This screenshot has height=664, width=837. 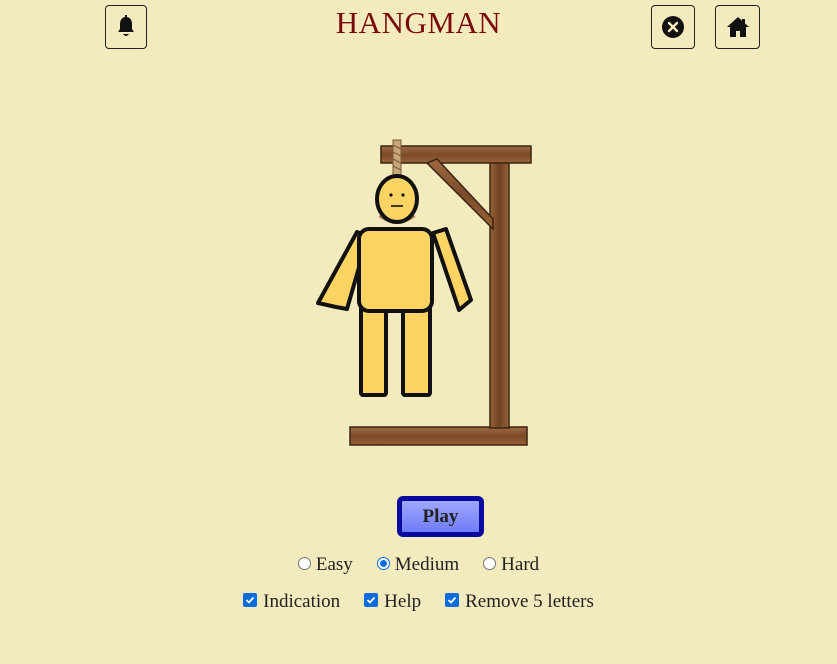 I want to click on setting-indication: Indication, so click(x=291, y=602).